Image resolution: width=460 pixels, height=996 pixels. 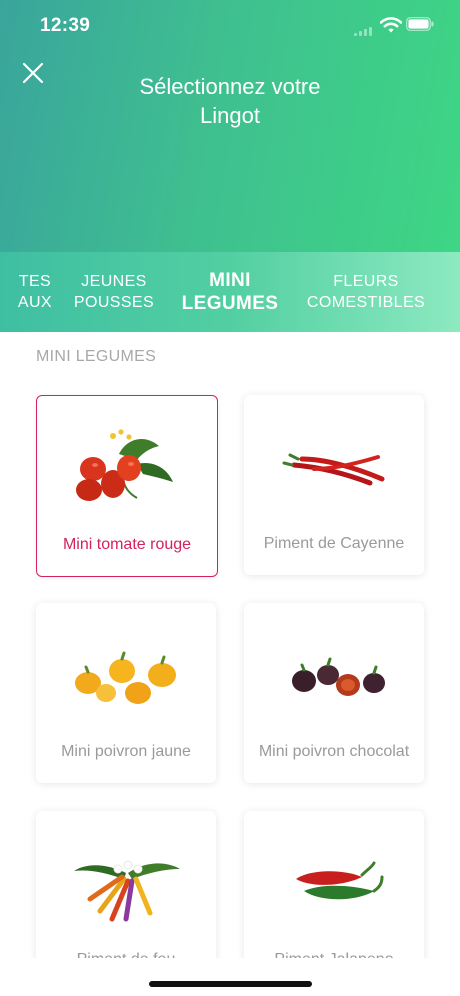 I want to click on tab-mini-legumes: MINI LEGUMES, so click(x=230, y=292).